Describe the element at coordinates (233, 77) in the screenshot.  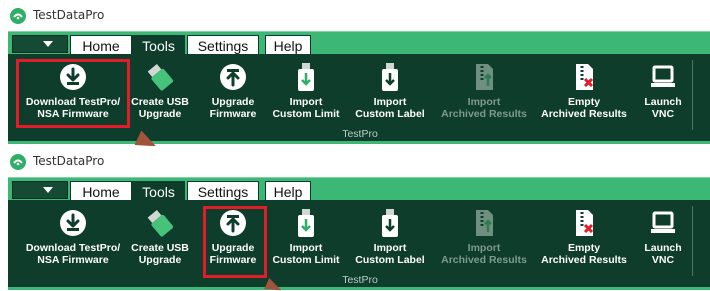
I see `upgrade-circle-icon` at that location.